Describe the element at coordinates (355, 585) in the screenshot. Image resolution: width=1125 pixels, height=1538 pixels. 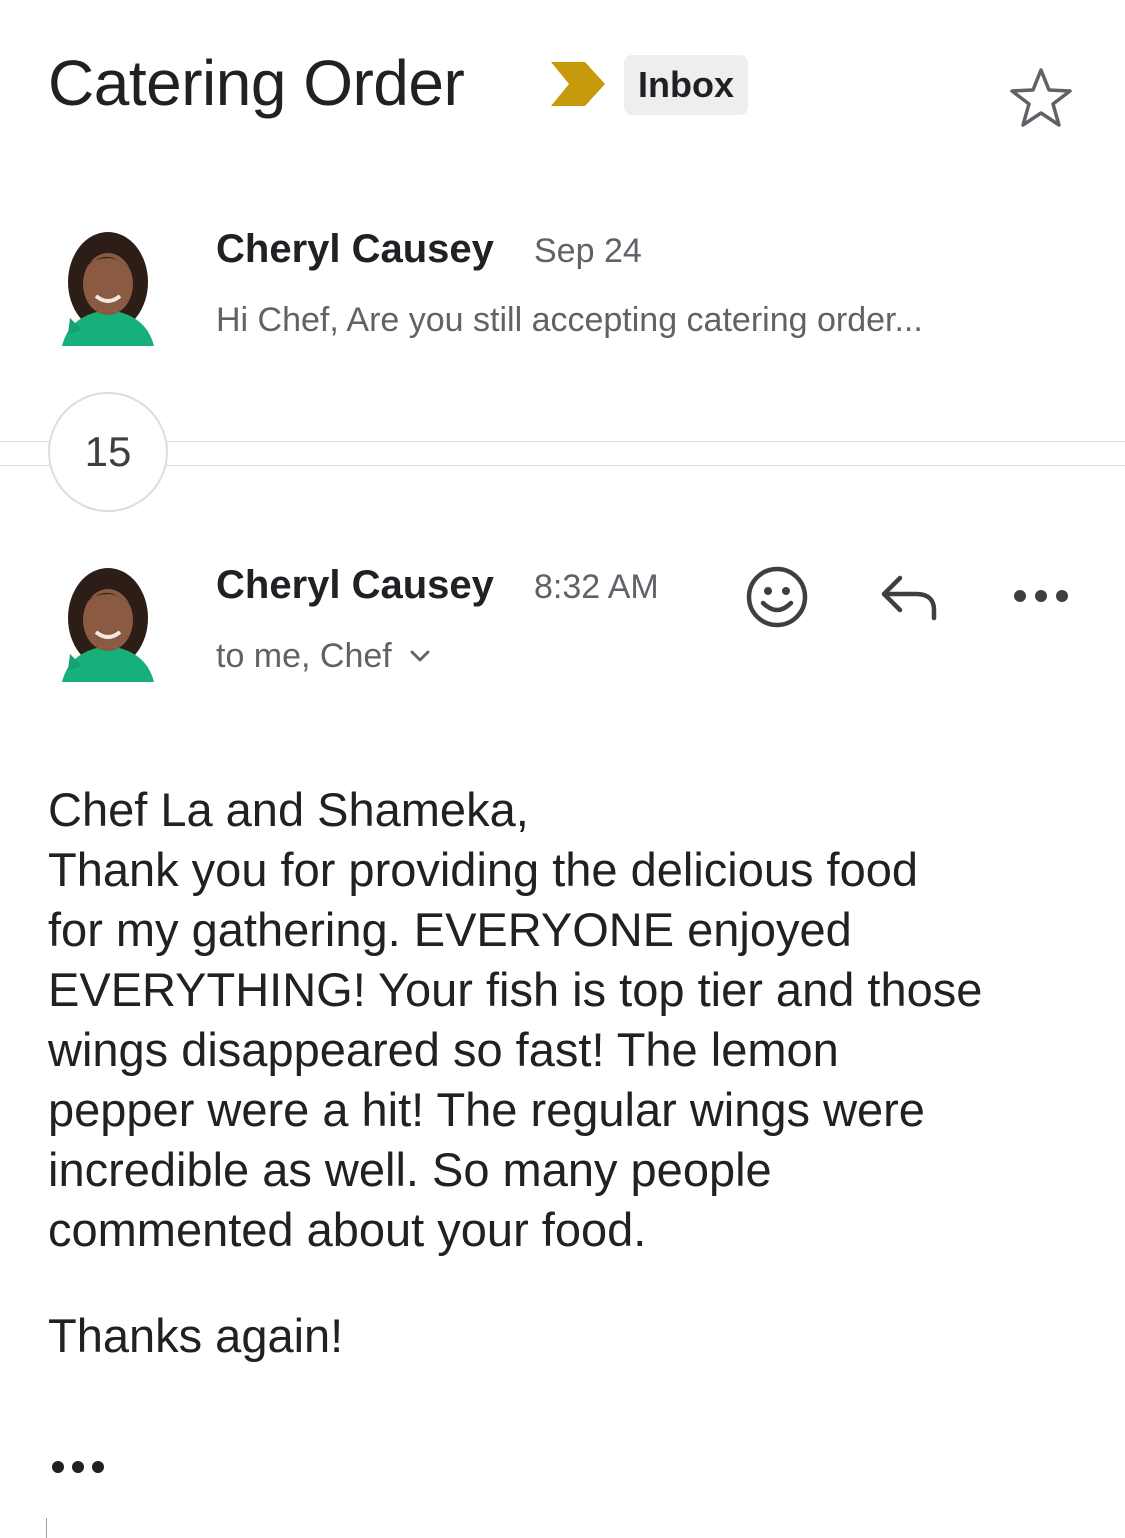
I see `latest-message-sender: Cheryl Causey` at that location.